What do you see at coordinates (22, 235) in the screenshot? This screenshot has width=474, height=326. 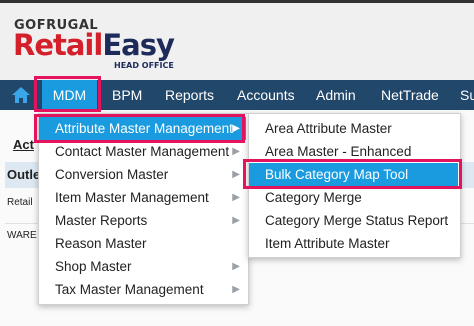 I see `table-cell: WARE` at bounding box center [22, 235].